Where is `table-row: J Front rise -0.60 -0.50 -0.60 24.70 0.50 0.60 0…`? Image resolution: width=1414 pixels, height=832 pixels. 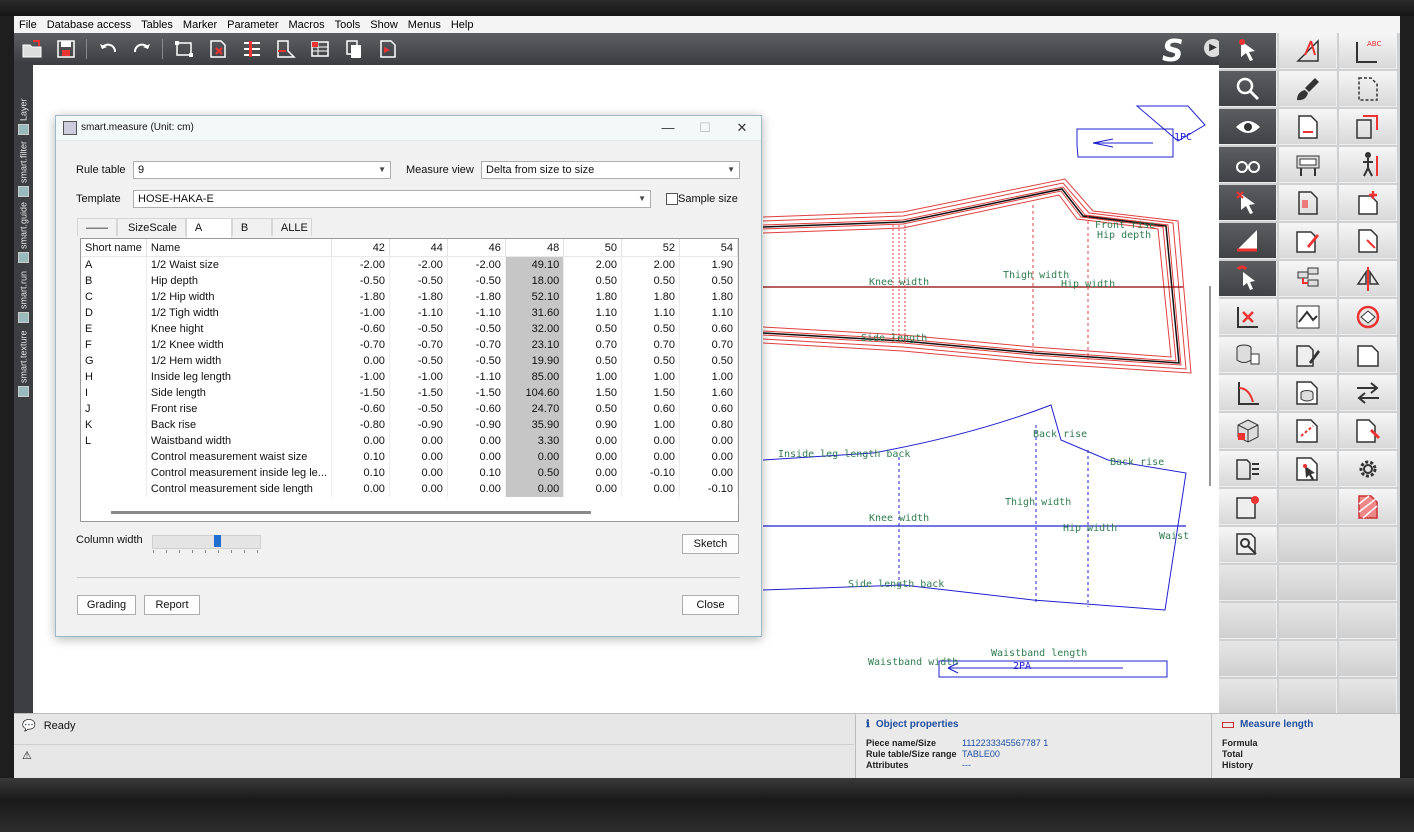
table-row: J Front rise -0.60 -0.50 -0.60 24.70 0.50 0.60 0… is located at coordinates (409, 409).